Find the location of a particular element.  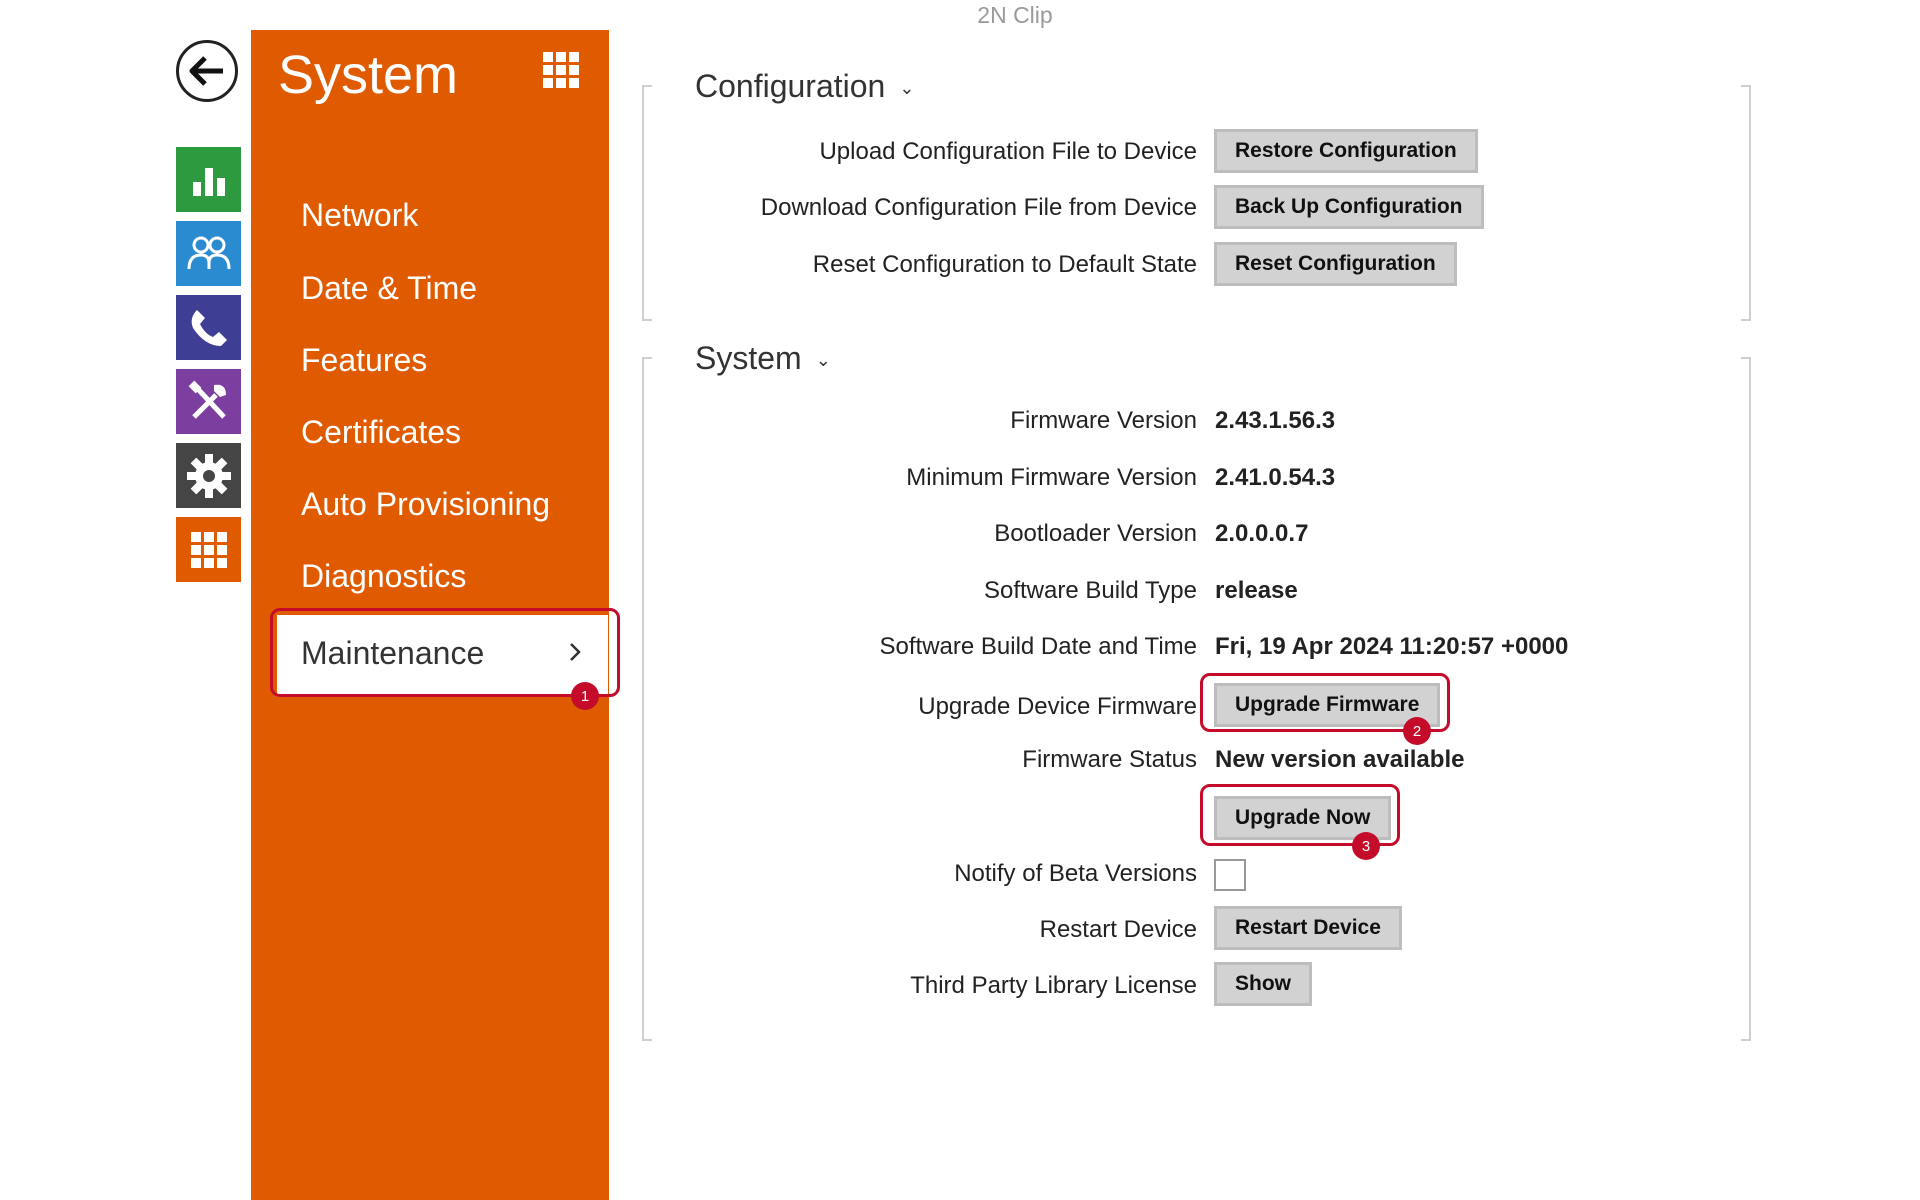

rail-status is located at coordinates (208, 179).